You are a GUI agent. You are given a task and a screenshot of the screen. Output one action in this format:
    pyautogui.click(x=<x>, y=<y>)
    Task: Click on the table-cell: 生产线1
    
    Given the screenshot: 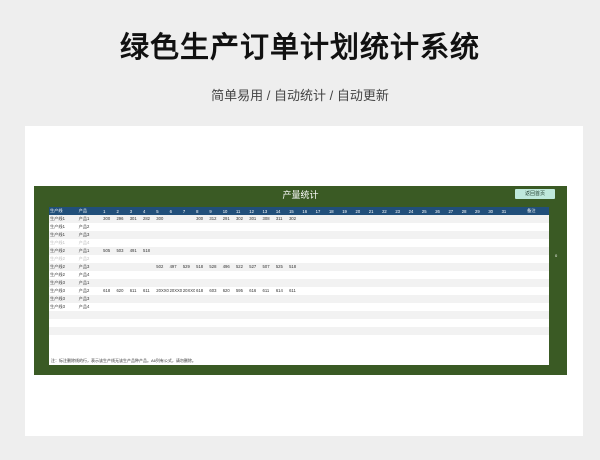 What is the action you would take?
    pyautogui.click(x=63, y=235)
    